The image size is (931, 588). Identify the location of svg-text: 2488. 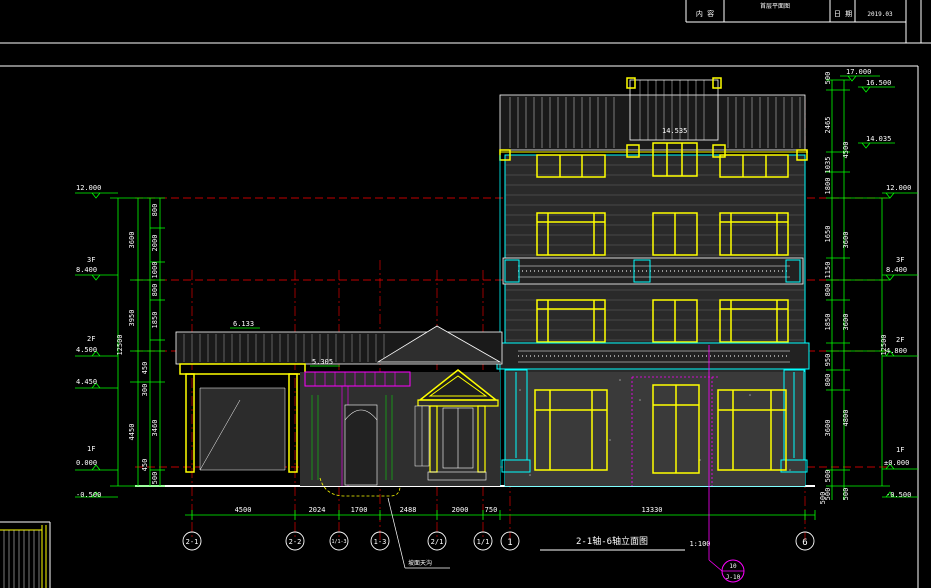
(408, 510).